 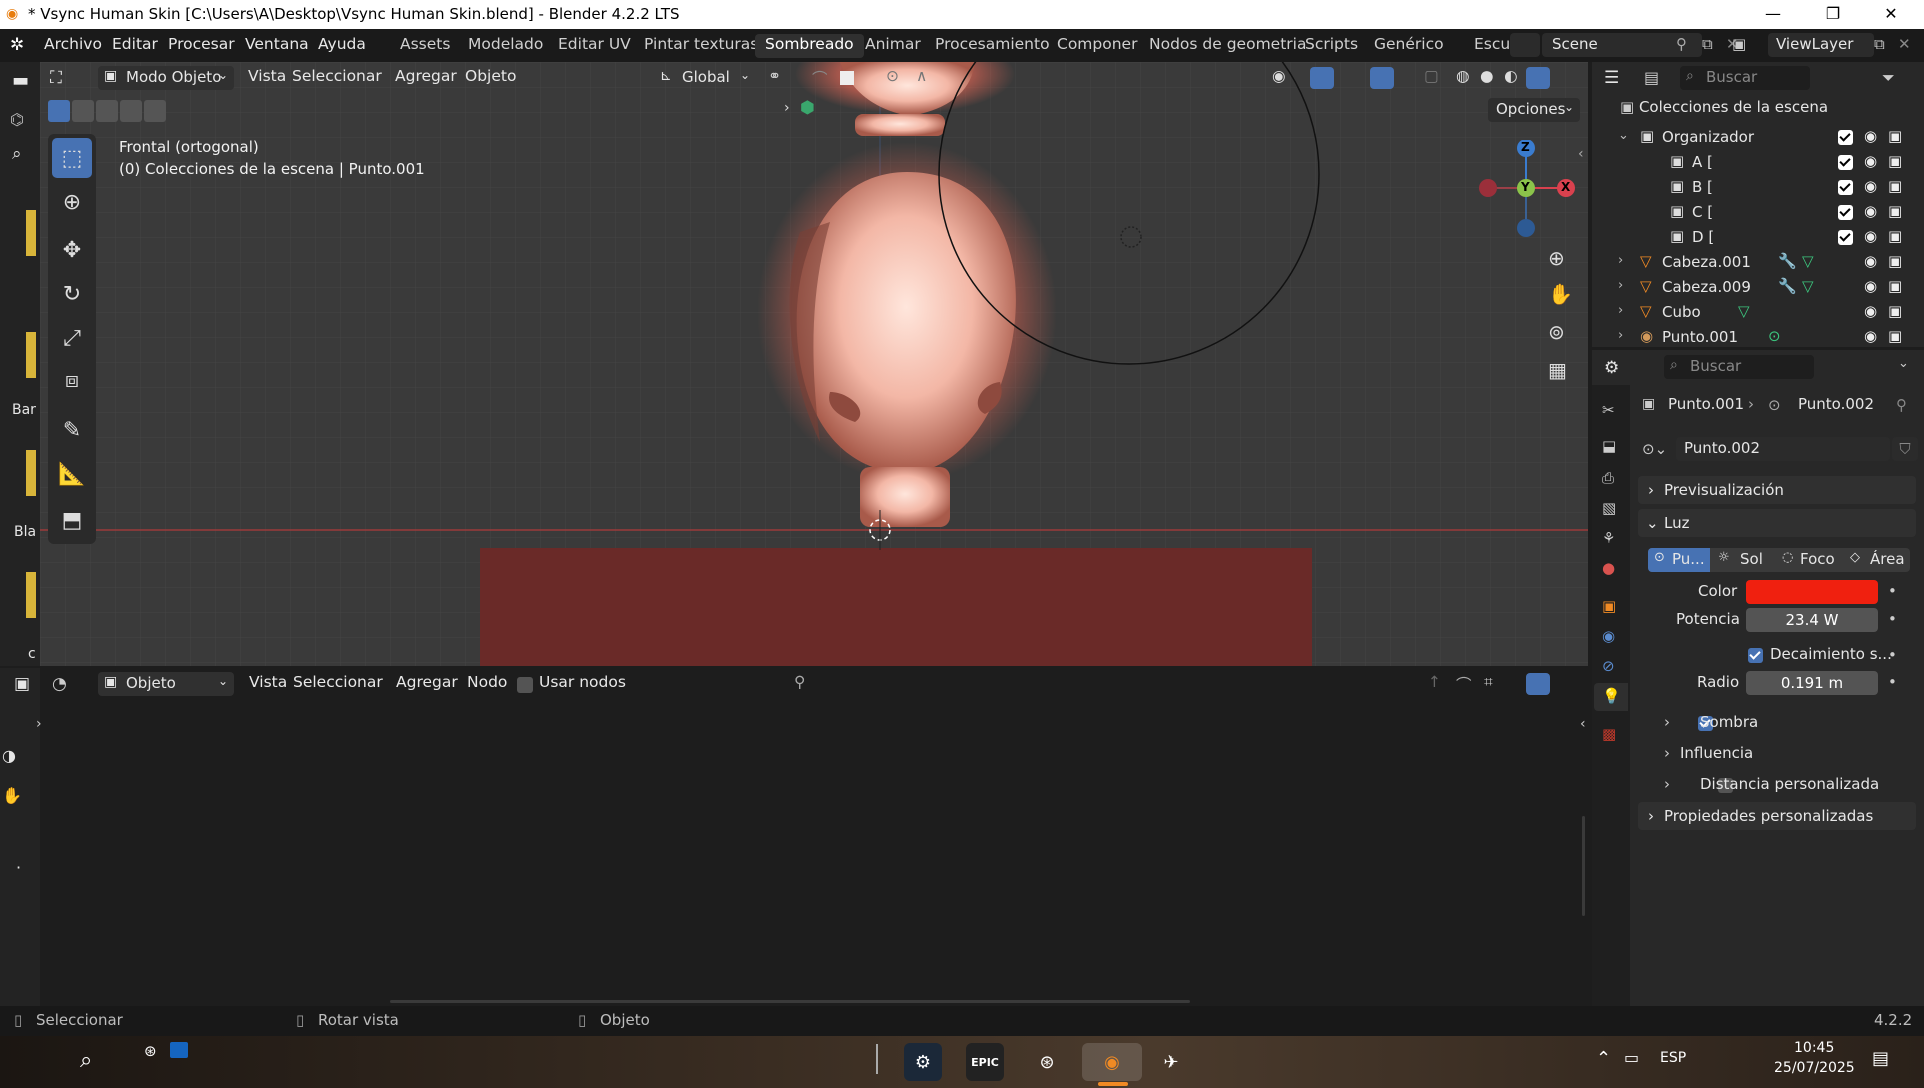 What do you see at coordinates (807, 108) in the screenshot?
I see `material-preview-icon: ⬢` at bounding box center [807, 108].